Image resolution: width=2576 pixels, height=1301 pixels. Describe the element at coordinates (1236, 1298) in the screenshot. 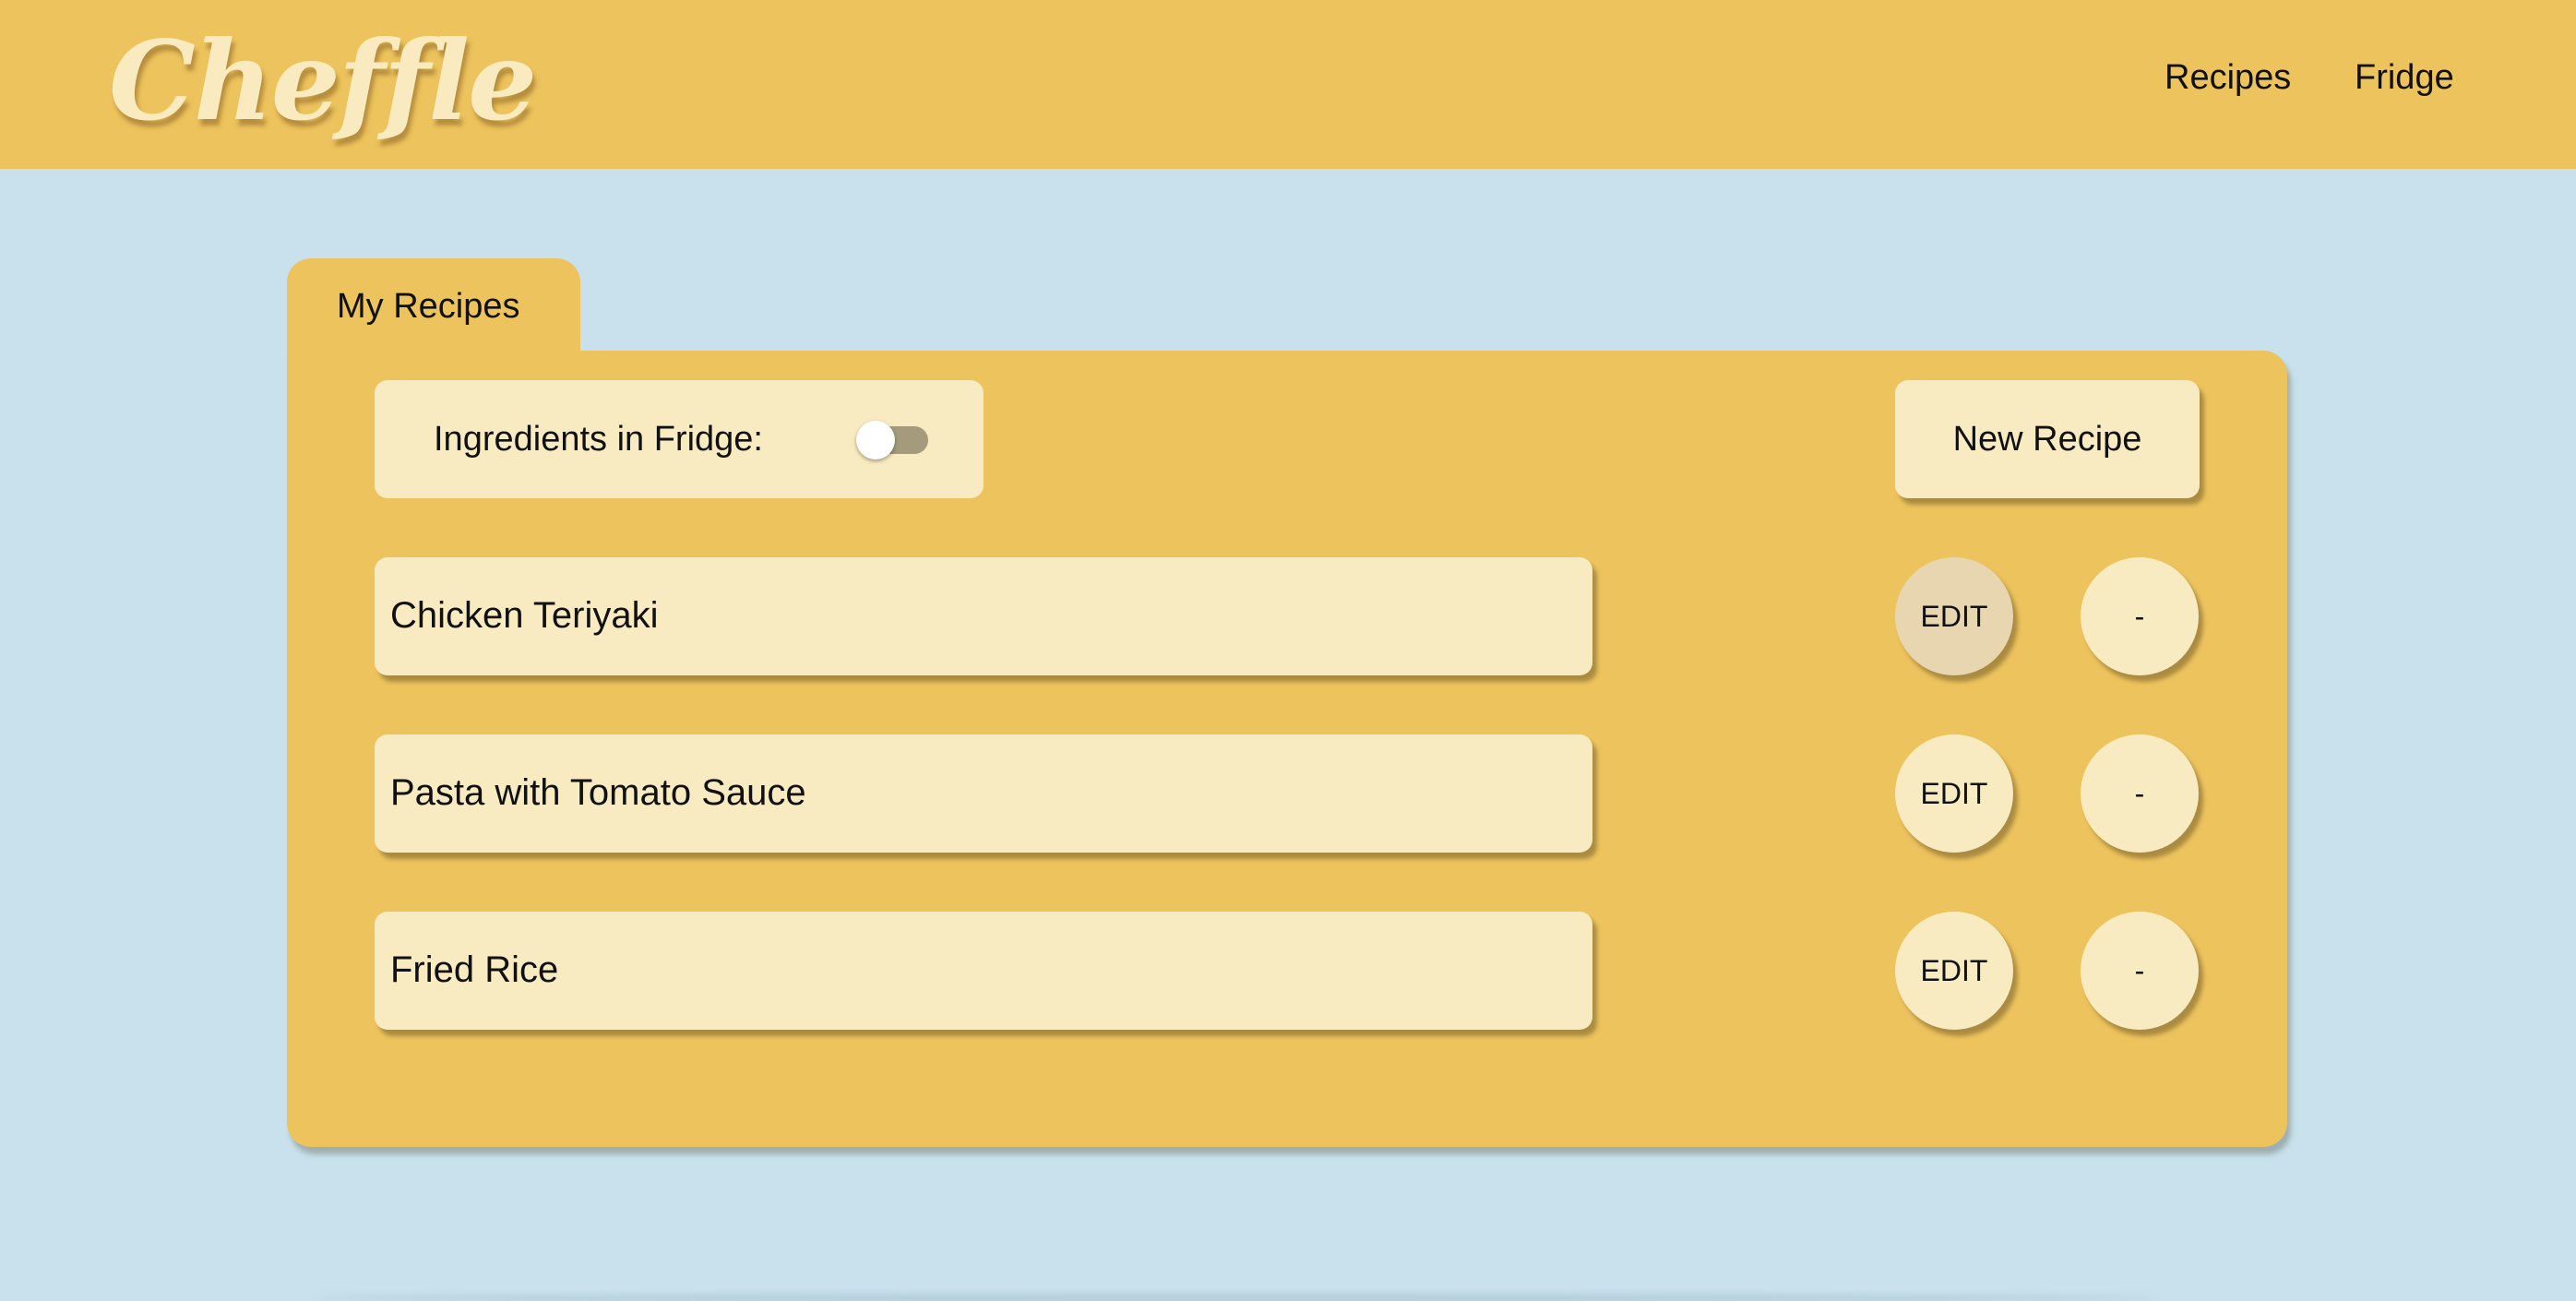

I see `bottom-shadow` at that location.